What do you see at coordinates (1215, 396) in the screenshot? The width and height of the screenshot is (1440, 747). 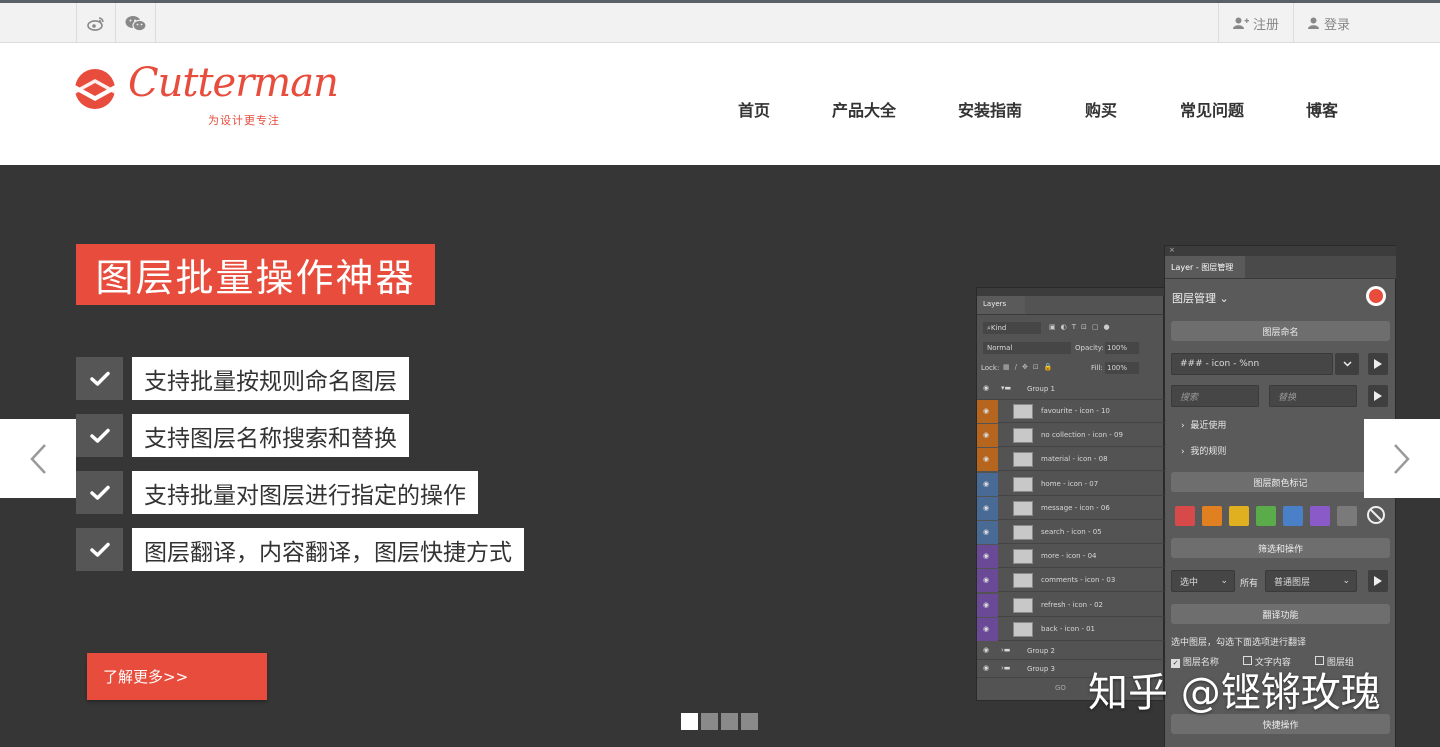 I see `search-field: 搜索` at bounding box center [1215, 396].